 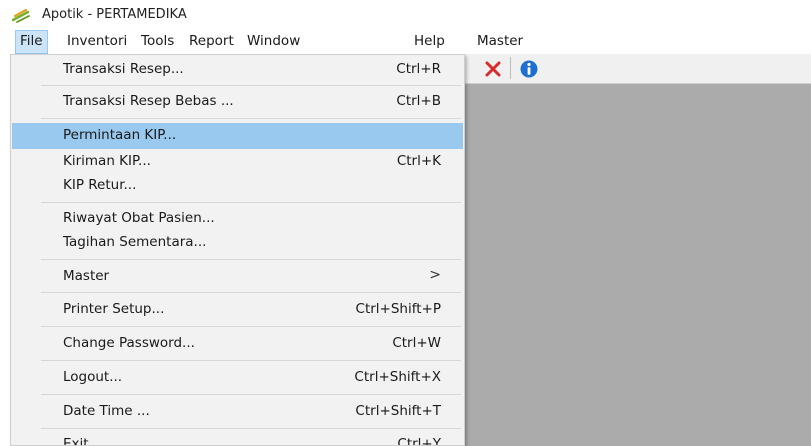 What do you see at coordinates (397, 377) in the screenshot?
I see `menu-item-shortcut: Ctrl+Shift+X` at bounding box center [397, 377].